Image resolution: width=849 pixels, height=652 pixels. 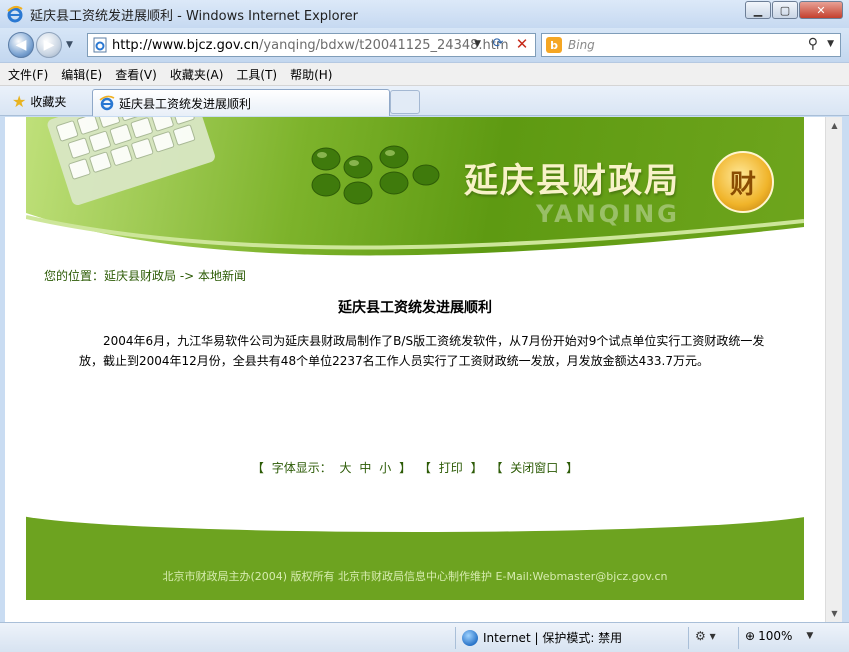 I want to click on globe-icon, so click(x=470, y=637).